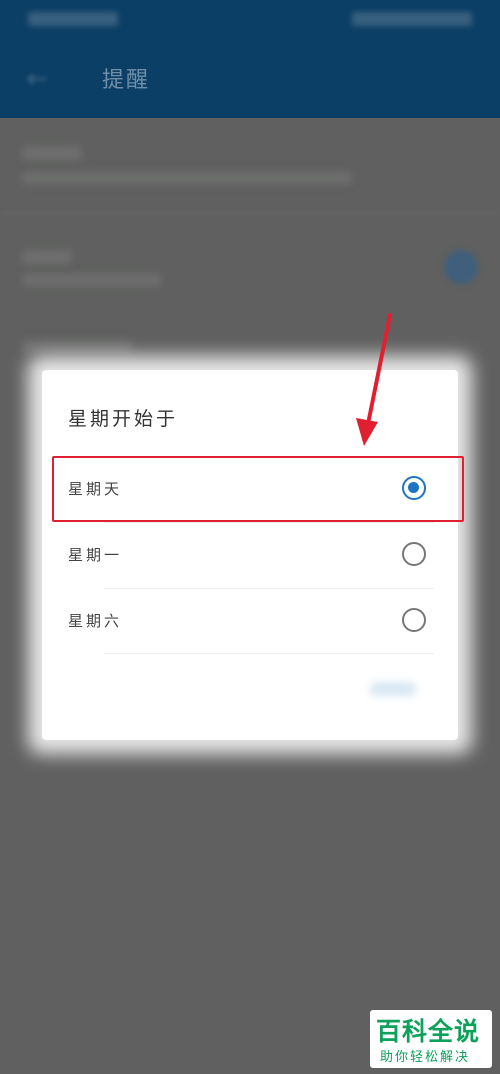 This screenshot has height=1074, width=500. Describe the element at coordinates (428, 1031) in the screenshot. I see `watermark-main-text: 百科全说` at that location.